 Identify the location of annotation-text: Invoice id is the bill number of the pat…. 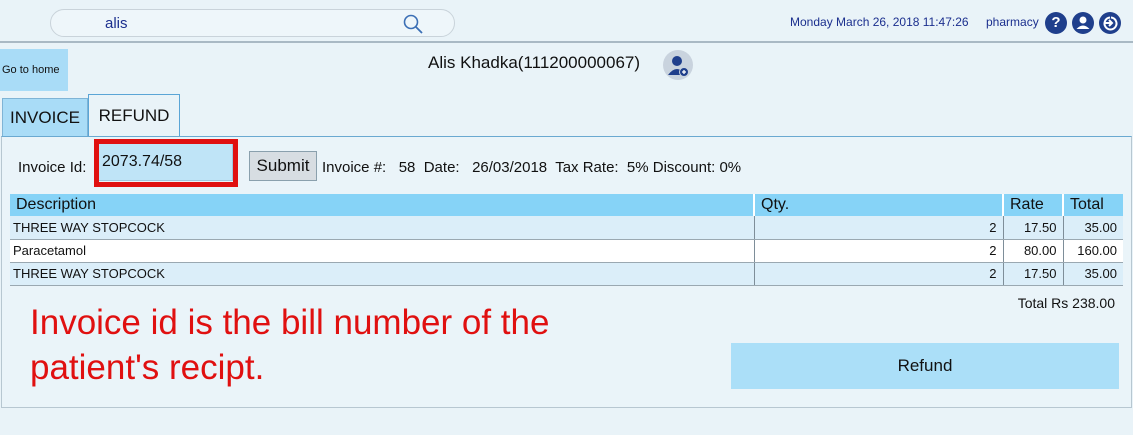
(290, 345).